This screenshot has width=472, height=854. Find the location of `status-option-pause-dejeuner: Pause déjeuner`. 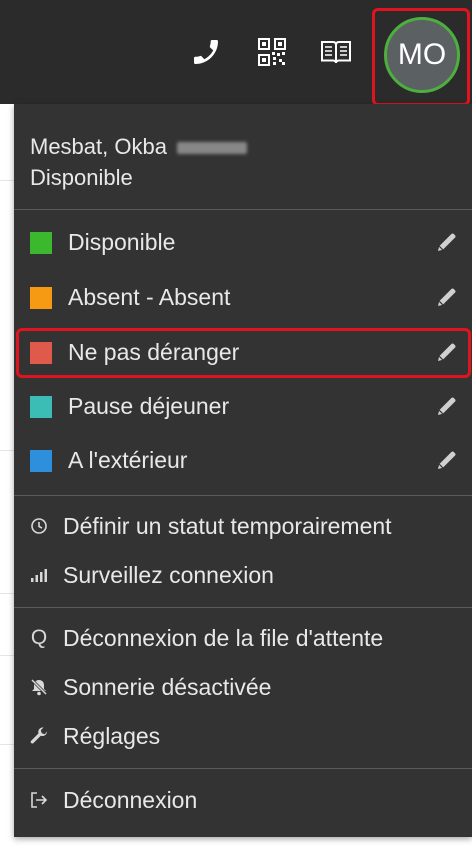

status-option-pause-dejeuner: Pause déjeuner is located at coordinates (243, 407).